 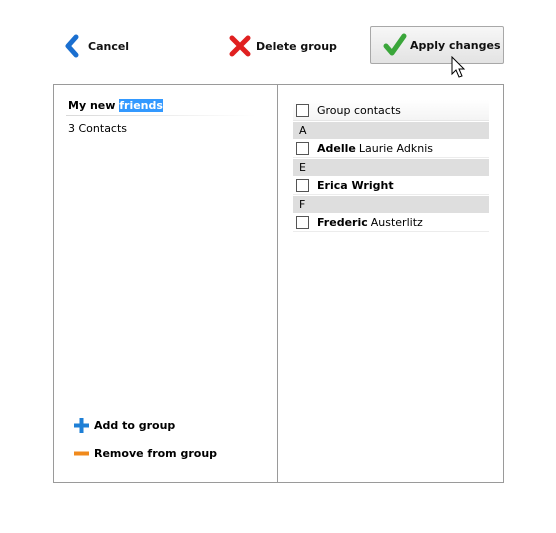 I want to click on add-to-group-label: Add to group, so click(x=135, y=425).